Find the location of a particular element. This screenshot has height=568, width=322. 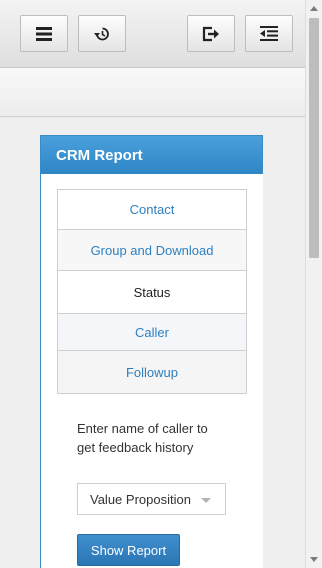

tab-caller: Caller is located at coordinates (152, 332).